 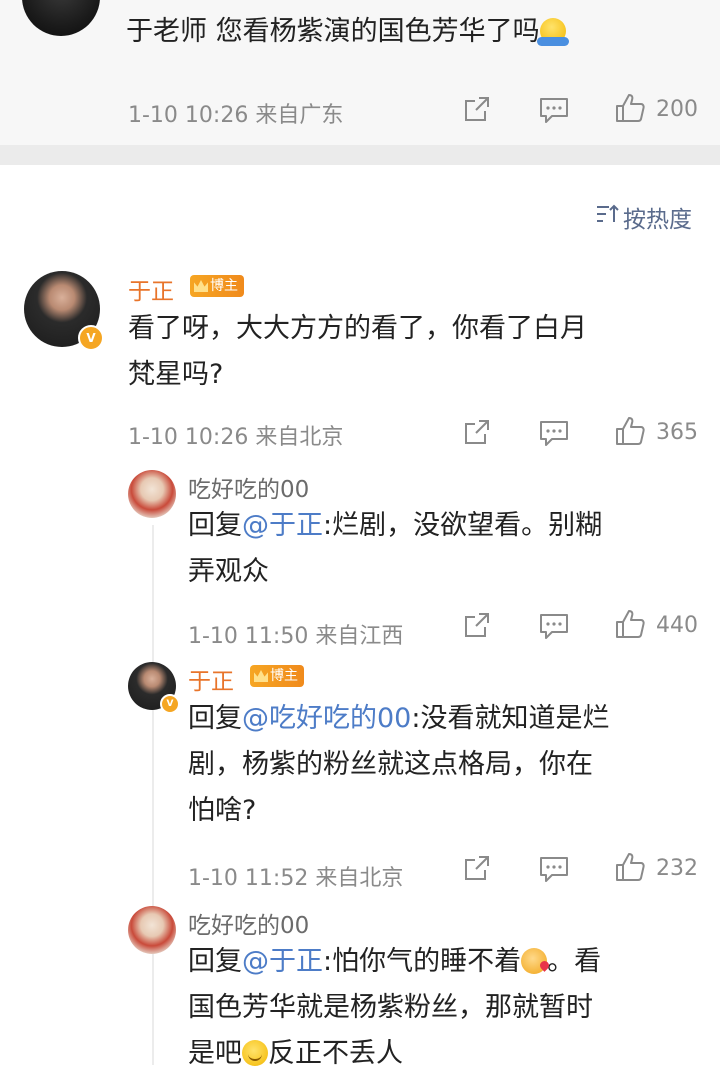 What do you see at coordinates (255, 1053) in the screenshot?
I see `smile-emoji-icon` at bounding box center [255, 1053].